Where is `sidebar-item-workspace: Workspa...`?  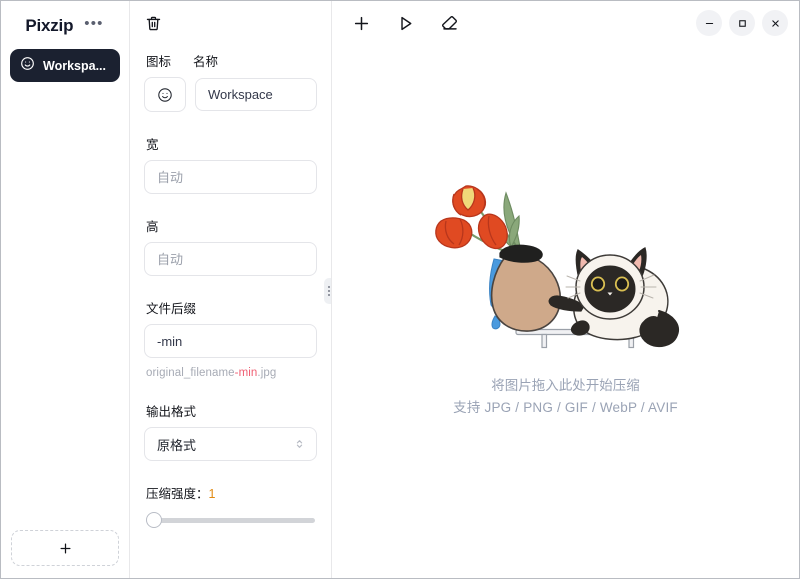 sidebar-item-workspace: Workspa... is located at coordinates (65, 65).